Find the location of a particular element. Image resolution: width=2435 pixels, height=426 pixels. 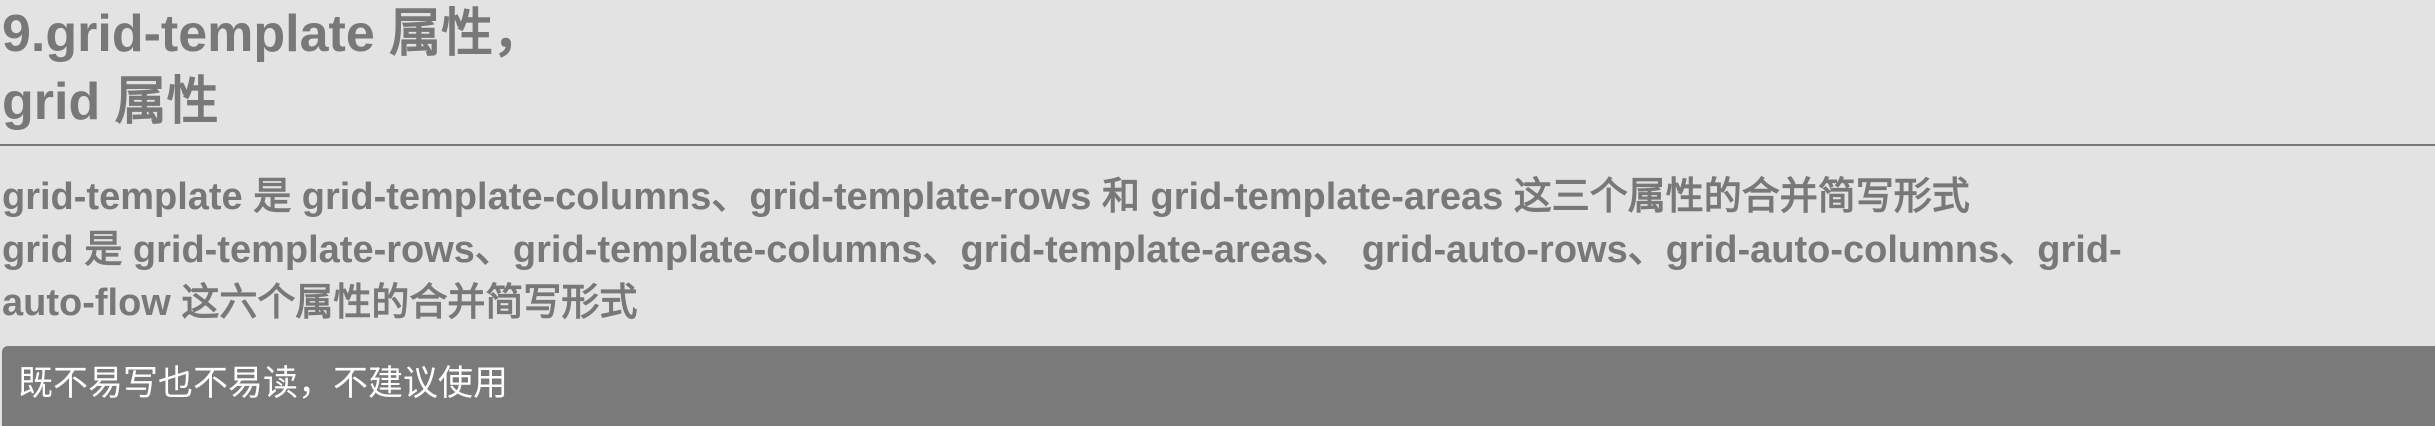

title-line-1: 9.grid-template 属性， is located at coordinates (274, 34).